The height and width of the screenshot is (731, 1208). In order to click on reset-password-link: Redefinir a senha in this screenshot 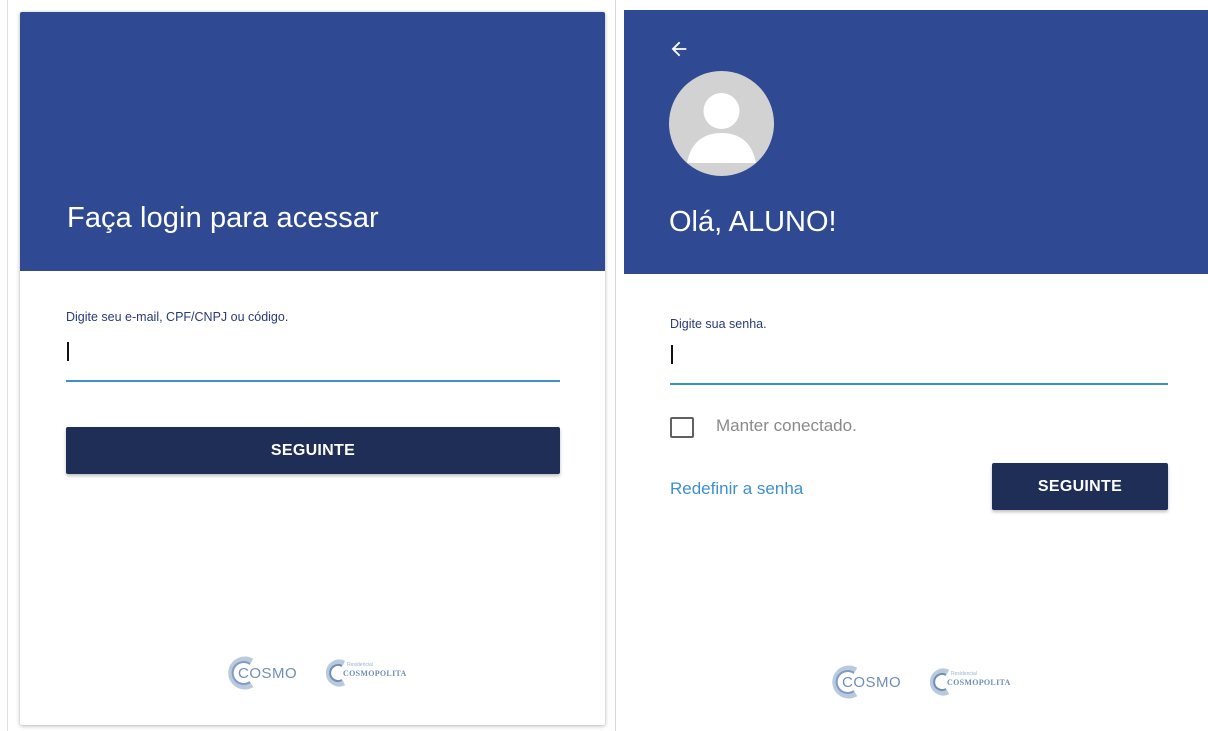, I will do `click(736, 489)`.